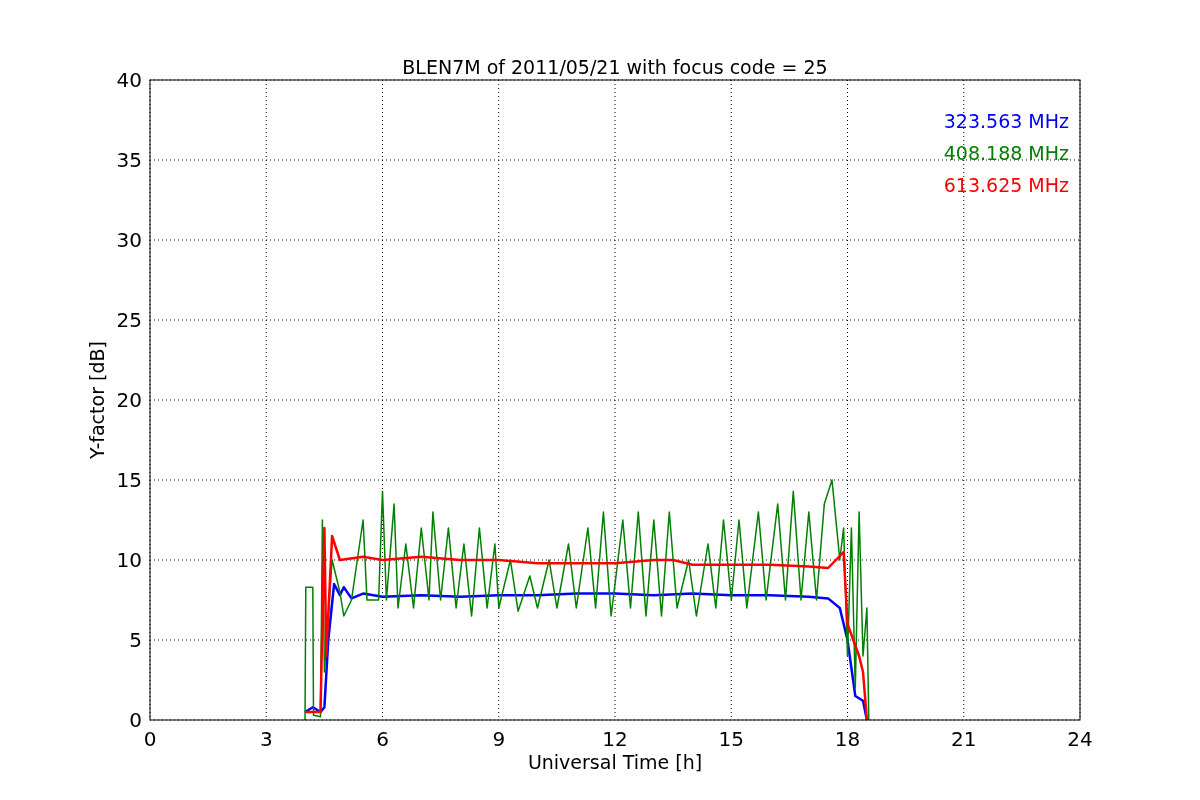  What do you see at coordinates (266, 739) in the screenshot?
I see `tick-label: 3` at bounding box center [266, 739].